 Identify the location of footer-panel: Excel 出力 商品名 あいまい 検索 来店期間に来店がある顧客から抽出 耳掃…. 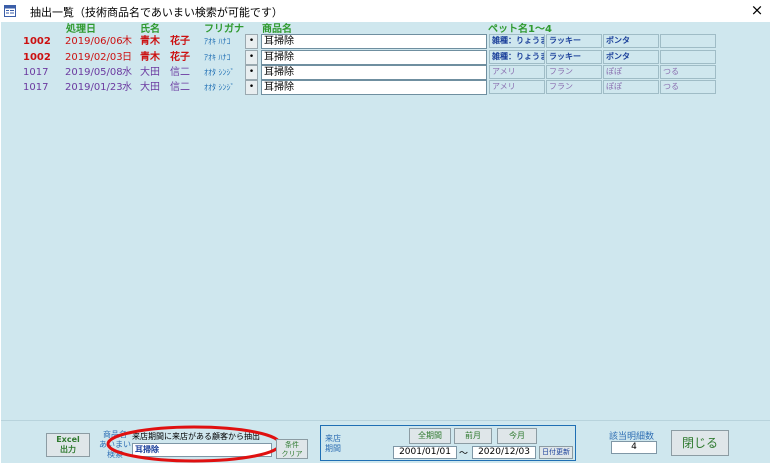
(385, 441).